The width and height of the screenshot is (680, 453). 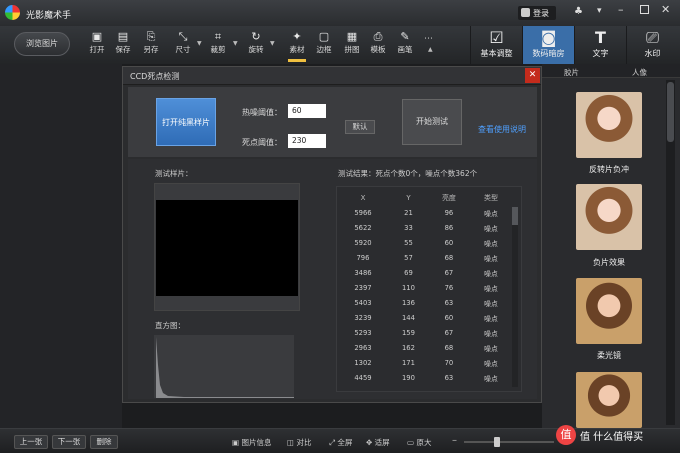 What do you see at coordinates (537, 13) in the screenshot?
I see `login-button: 登录` at bounding box center [537, 13].